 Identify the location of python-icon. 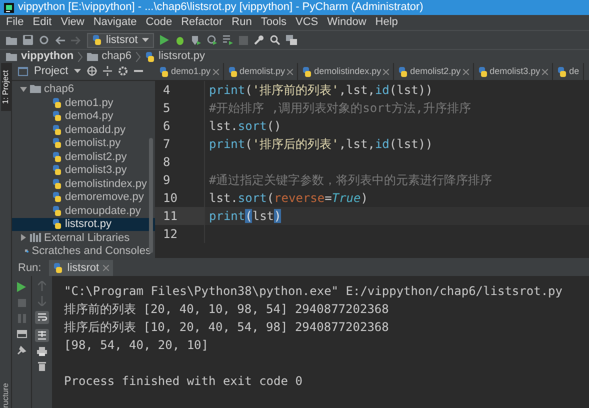
(58, 268).